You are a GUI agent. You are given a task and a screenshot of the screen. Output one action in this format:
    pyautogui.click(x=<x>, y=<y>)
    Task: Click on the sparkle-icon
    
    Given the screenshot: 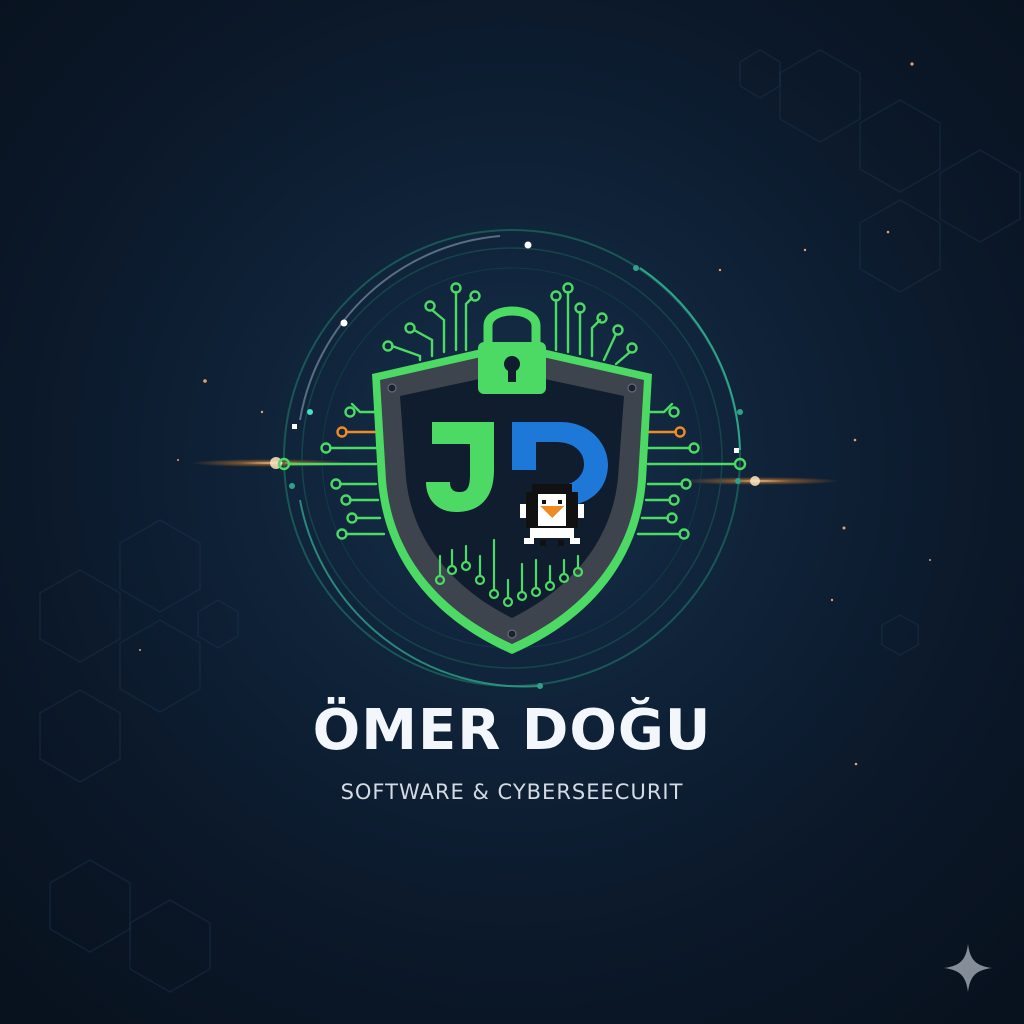 What is the action you would take?
    pyautogui.click(x=968, y=968)
    